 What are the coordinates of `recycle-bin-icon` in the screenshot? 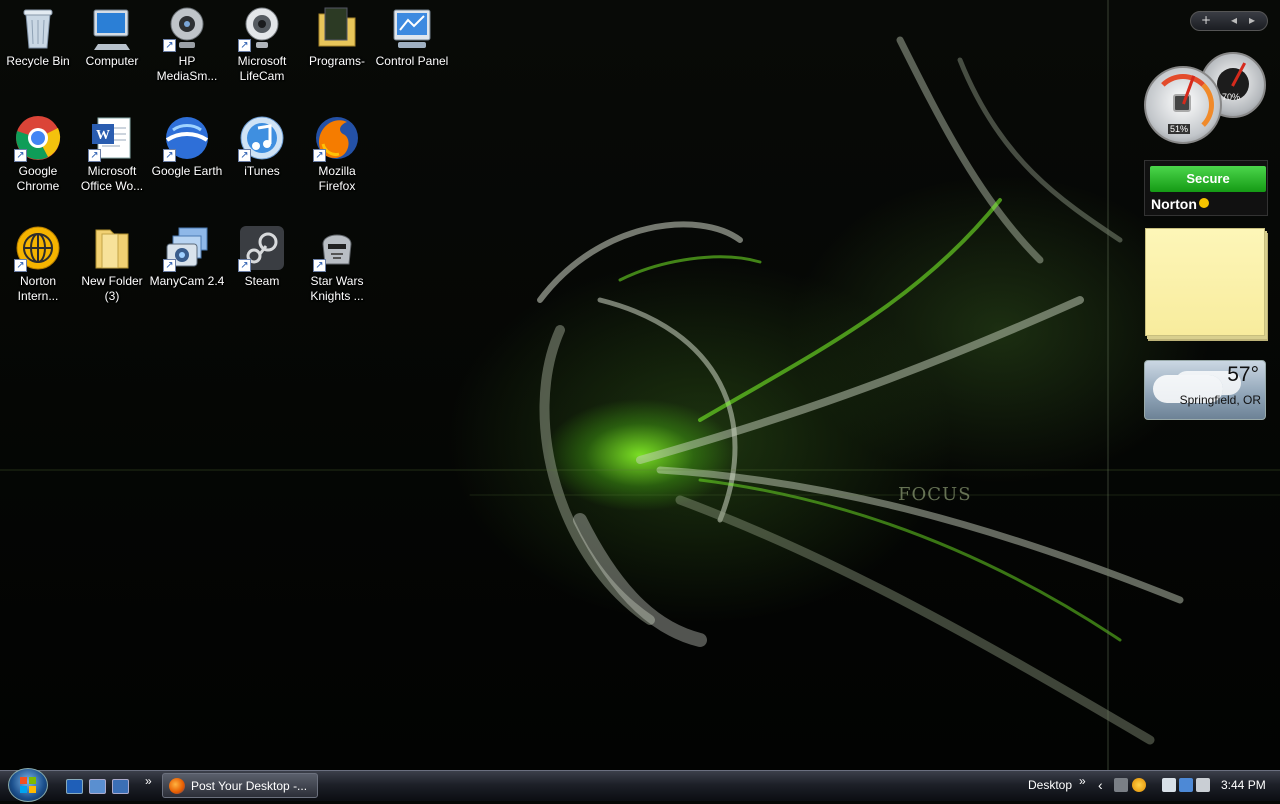 It's located at (38, 28).